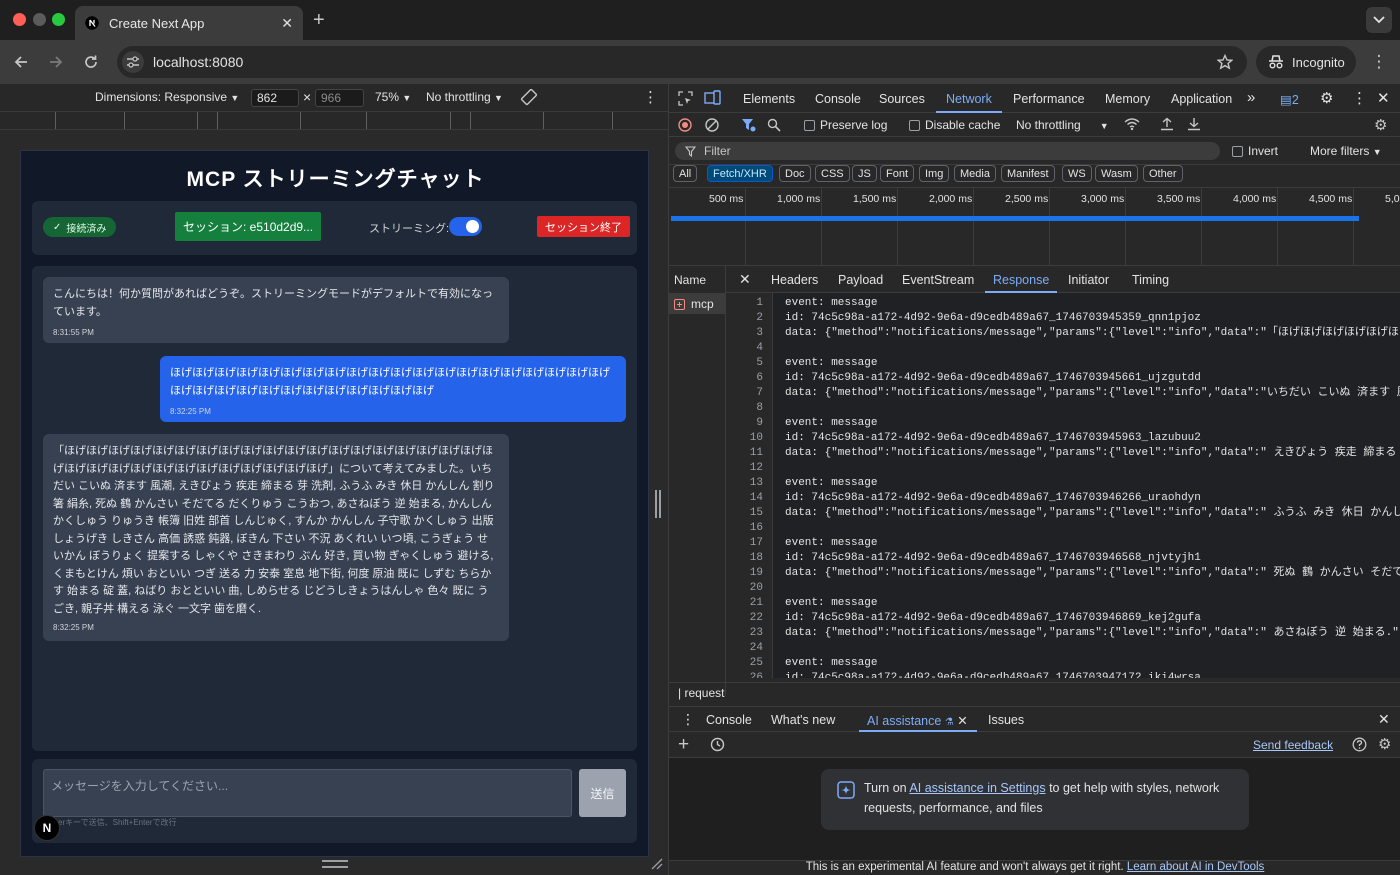  Describe the element at coordinates (464, 97) in the screenshot. I see `throttling-dropdown: No throttling ▼` at that location.